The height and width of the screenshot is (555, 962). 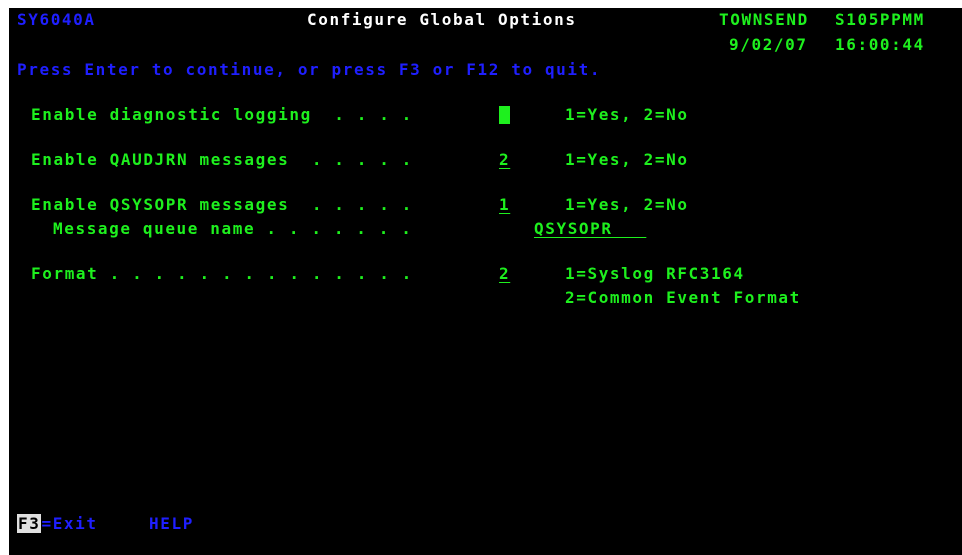 What do you see at coordinates (56, 19) in the screenshot?
I see `program-id: SY6040A` at bounding box center [56, 19].